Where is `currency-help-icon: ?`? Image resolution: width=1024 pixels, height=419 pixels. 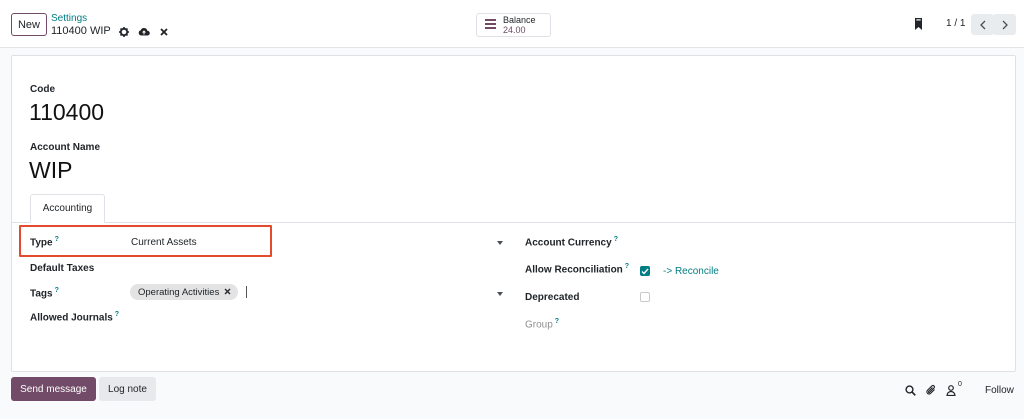
currency-help-icon: ? is located at coordinates (616, 239).